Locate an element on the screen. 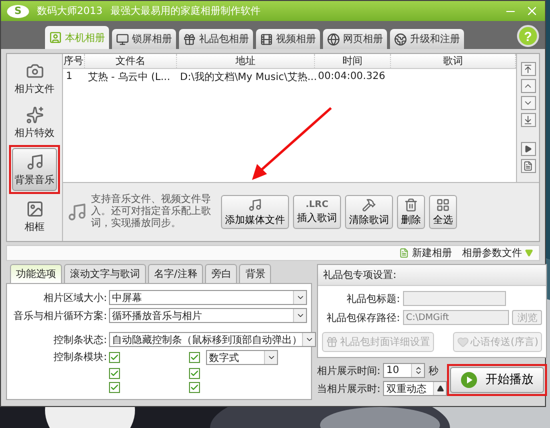 The width and height of the screenshot is (550, 428). tab: 升级和注册 is located at coordinates (427, 39).